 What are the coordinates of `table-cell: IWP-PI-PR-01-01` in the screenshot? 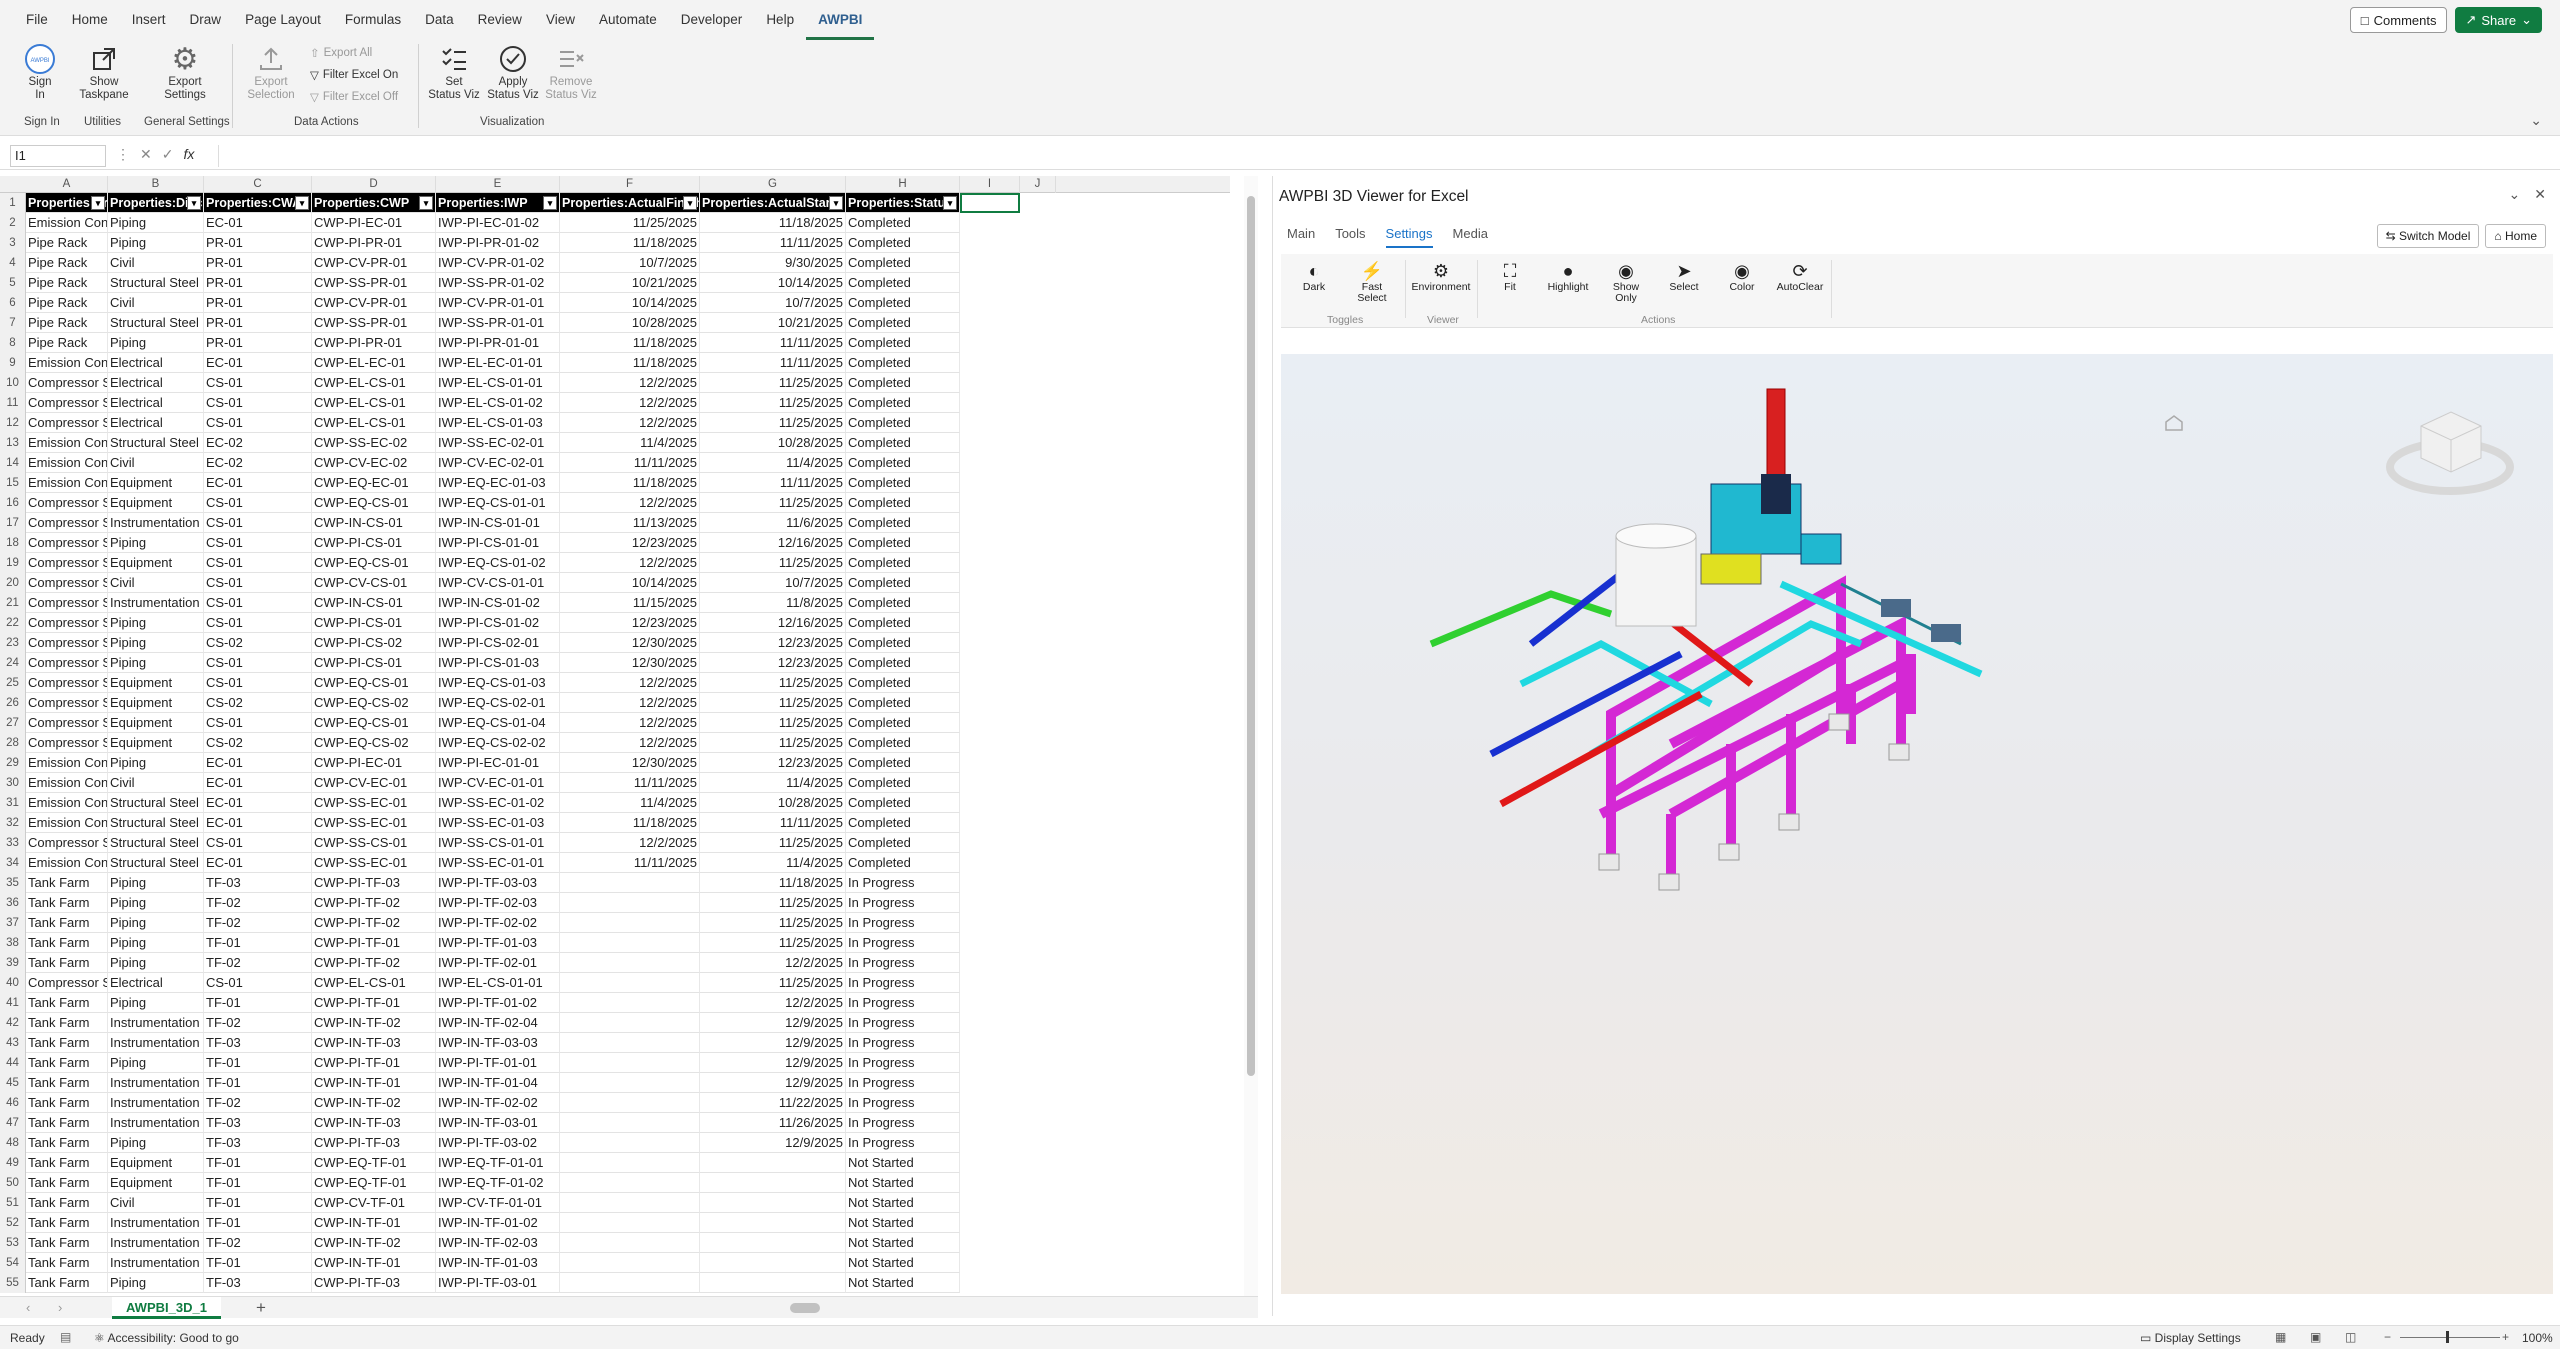 It's located at (498, 343).